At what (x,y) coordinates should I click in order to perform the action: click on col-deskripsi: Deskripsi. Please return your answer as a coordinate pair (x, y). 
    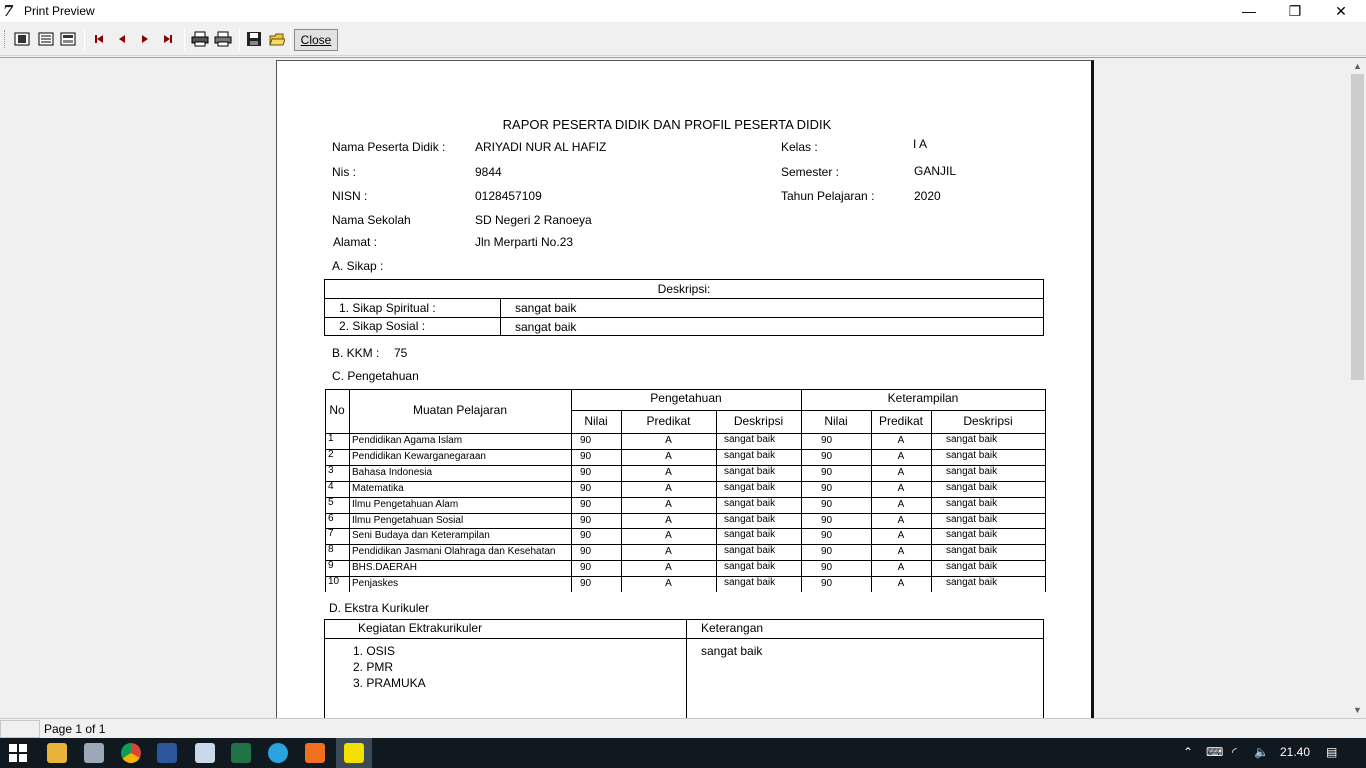
    Looking at the image, I should click on (988, 421).